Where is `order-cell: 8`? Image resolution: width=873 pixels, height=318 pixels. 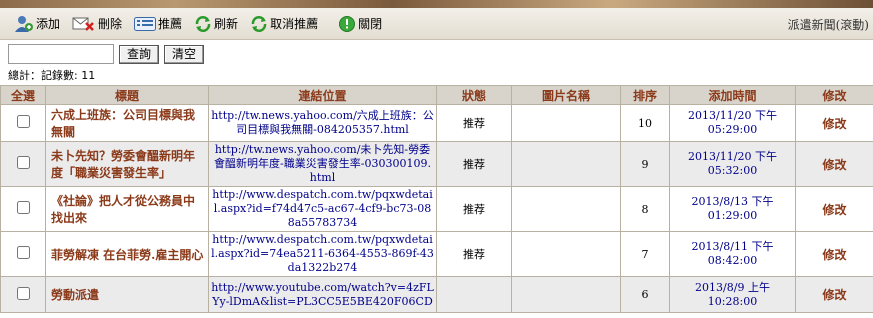 order-cell: 8 is located at coordinates (645, 209).